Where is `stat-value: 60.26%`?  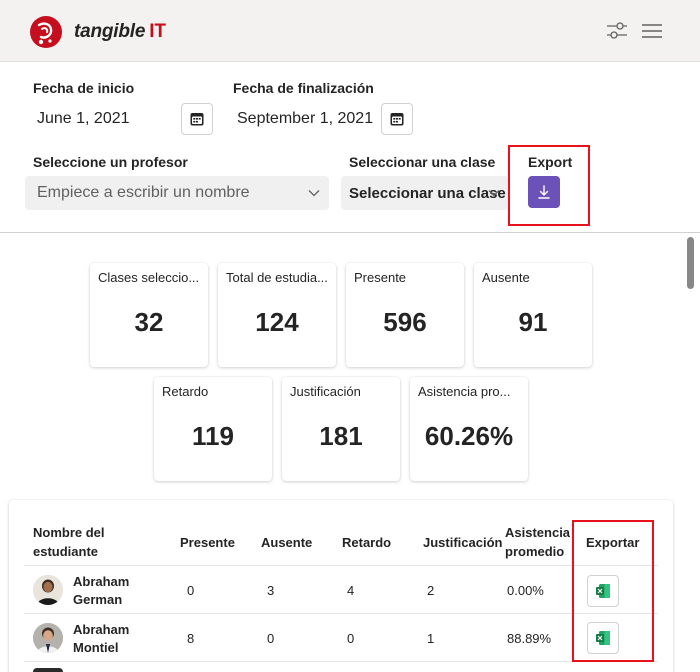 stat-value: 60.26% is located at coordinates (469, 436).